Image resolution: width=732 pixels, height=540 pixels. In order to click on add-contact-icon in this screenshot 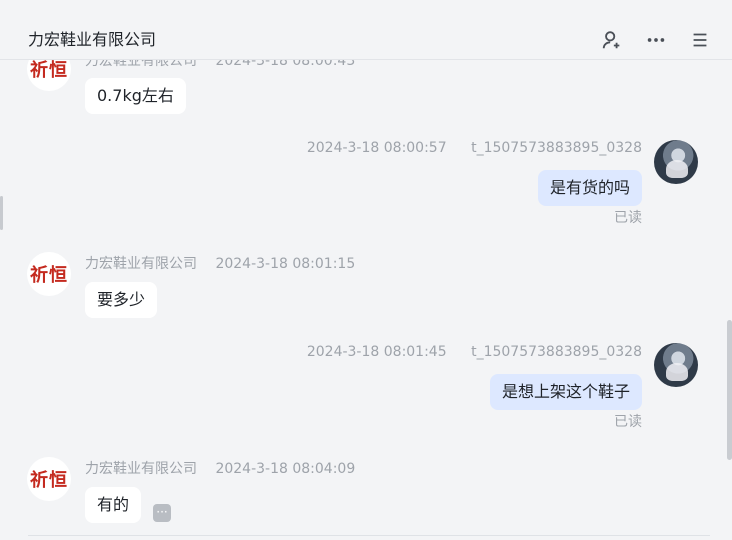, I will do `click(612, 40)`.